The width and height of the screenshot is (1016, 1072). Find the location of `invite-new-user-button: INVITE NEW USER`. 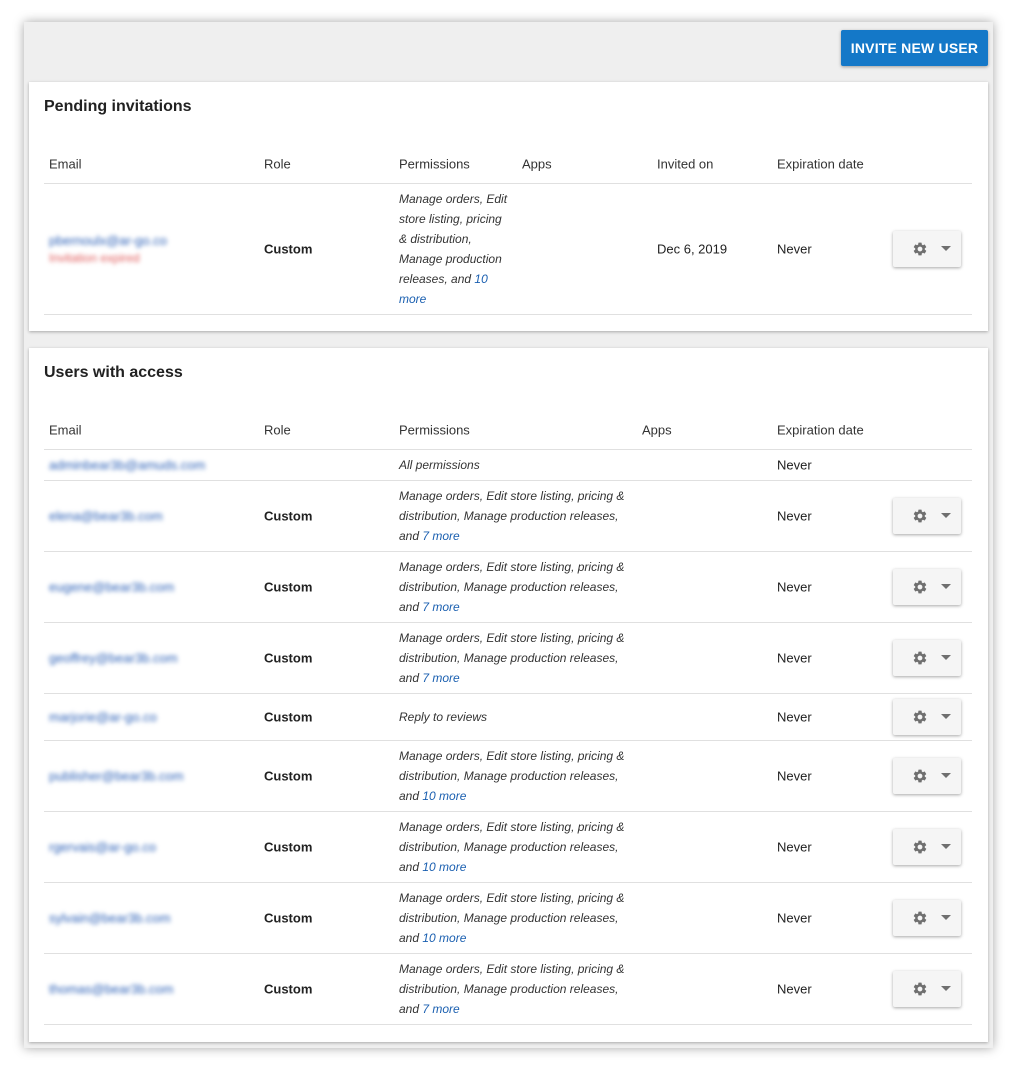

invite-new-user-button: INVITE NEW USER is located at coordinates (914, 48).